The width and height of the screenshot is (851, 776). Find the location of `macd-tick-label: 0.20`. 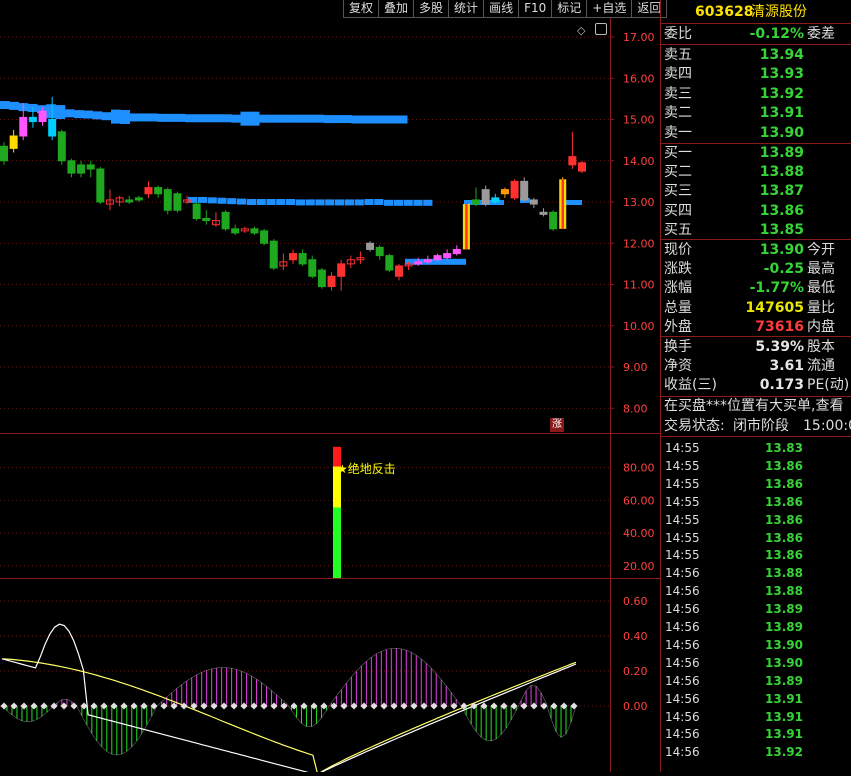

macd-tick-label: 0.20 is located at coordinates (635, 671).